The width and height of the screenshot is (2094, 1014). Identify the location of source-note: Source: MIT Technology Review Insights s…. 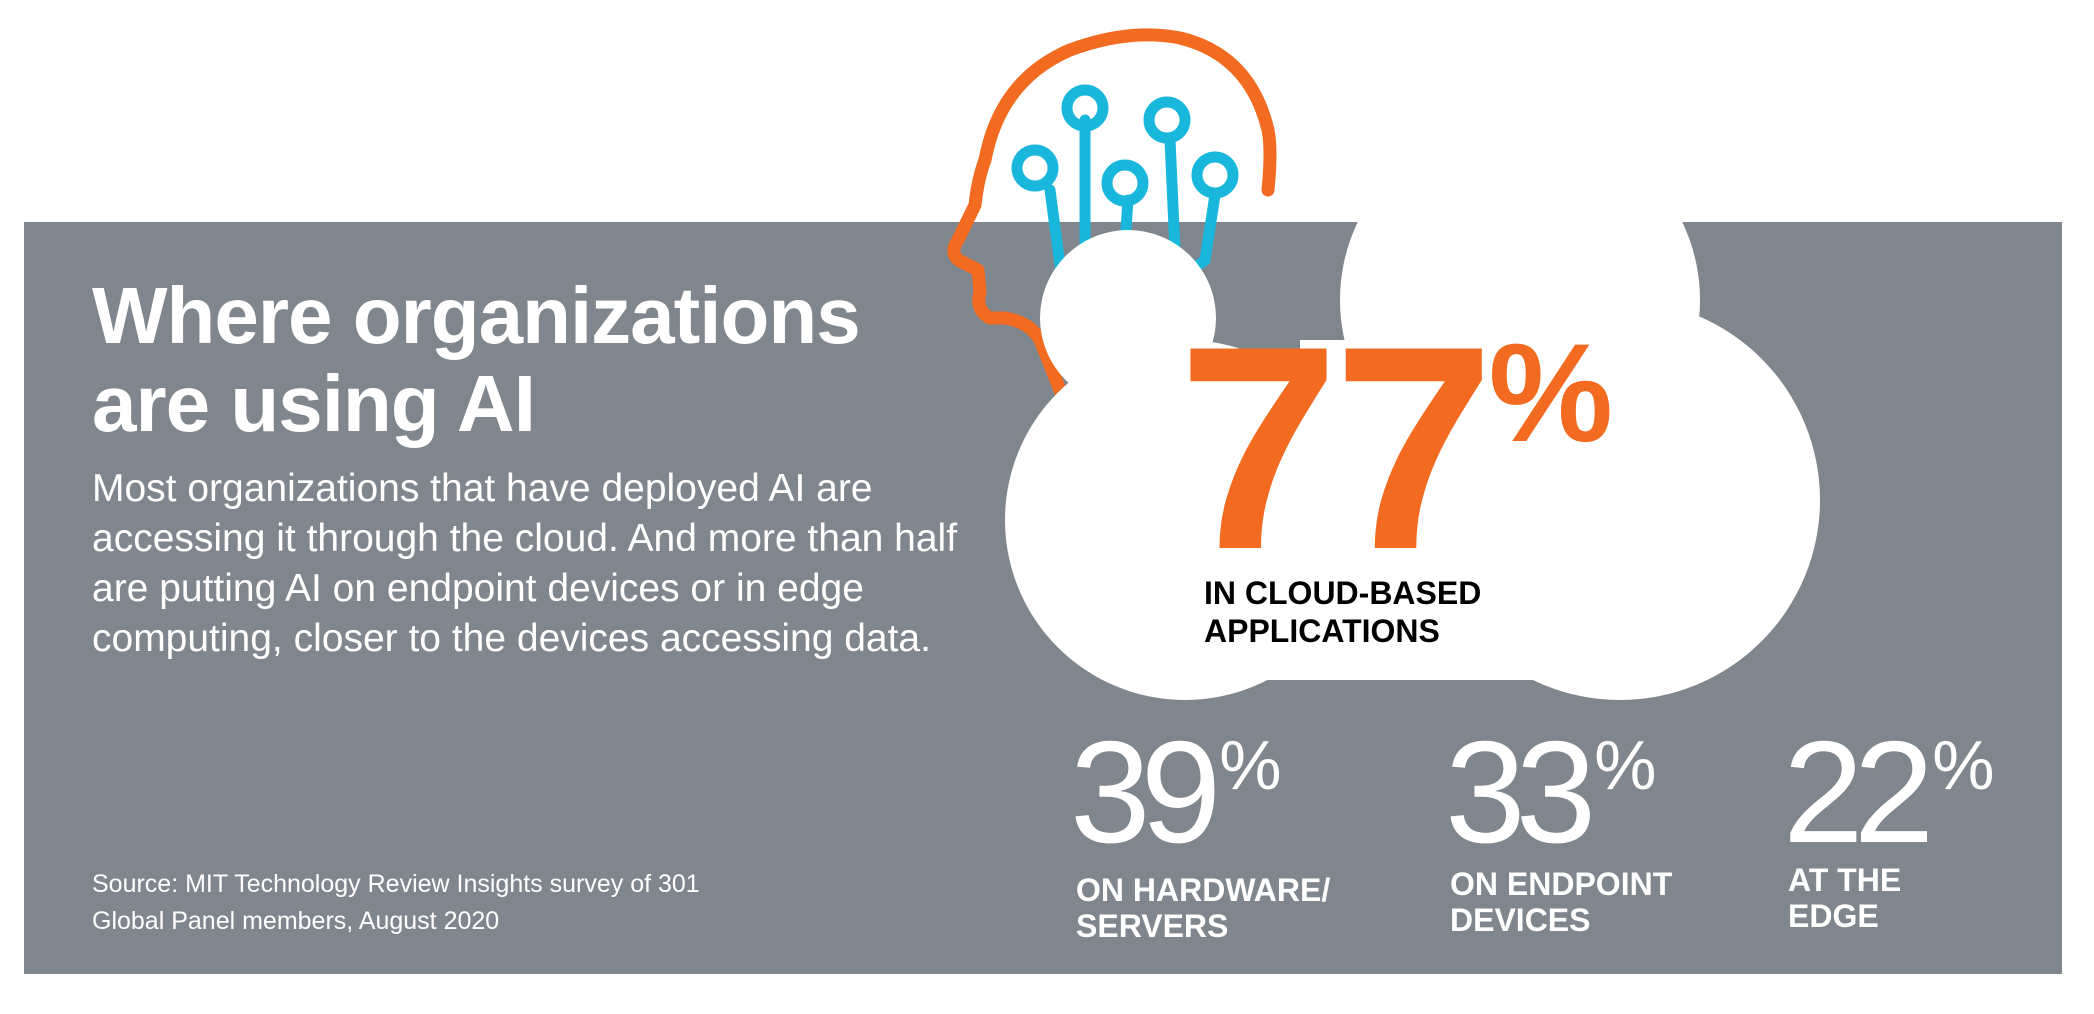
(396, 902).